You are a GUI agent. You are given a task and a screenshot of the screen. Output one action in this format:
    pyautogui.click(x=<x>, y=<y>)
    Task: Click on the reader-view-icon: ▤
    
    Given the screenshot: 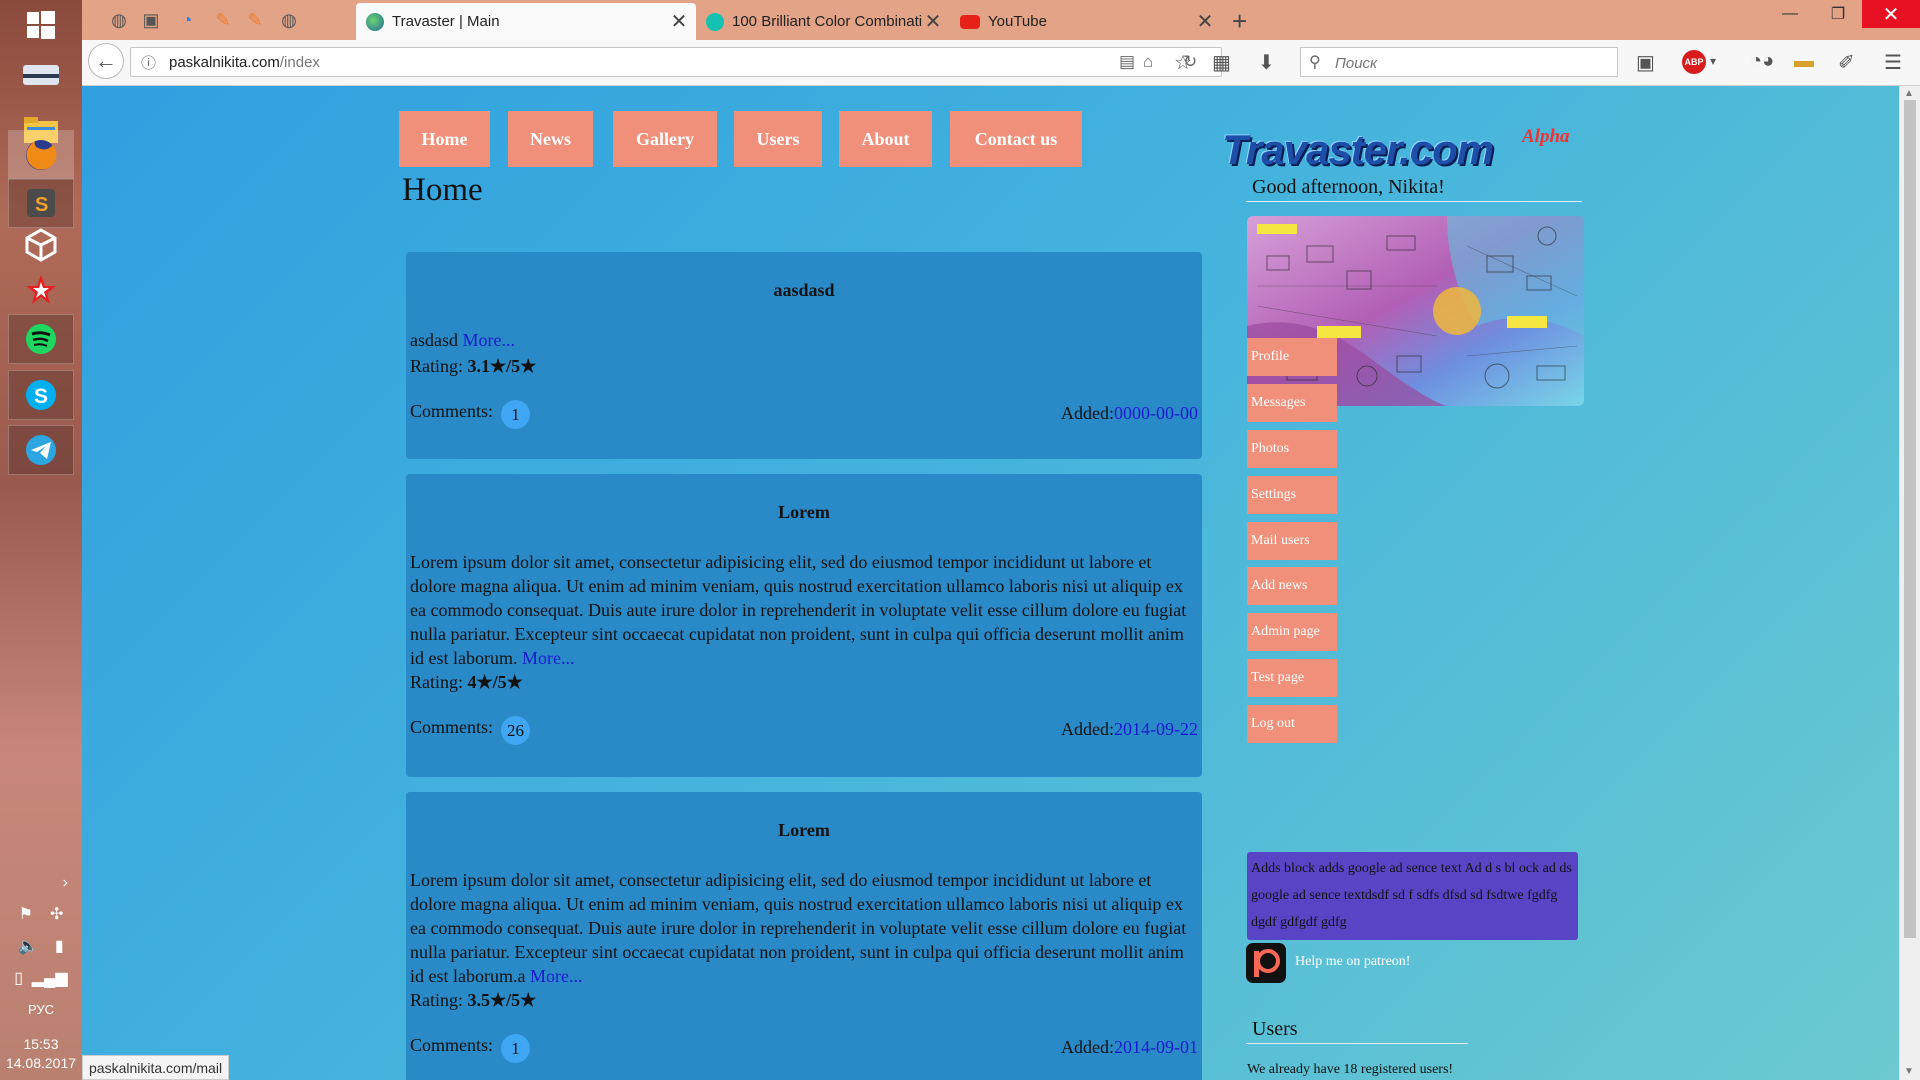 What is the action you would take?
    pyautogui.click(x=1127, y=62)
    